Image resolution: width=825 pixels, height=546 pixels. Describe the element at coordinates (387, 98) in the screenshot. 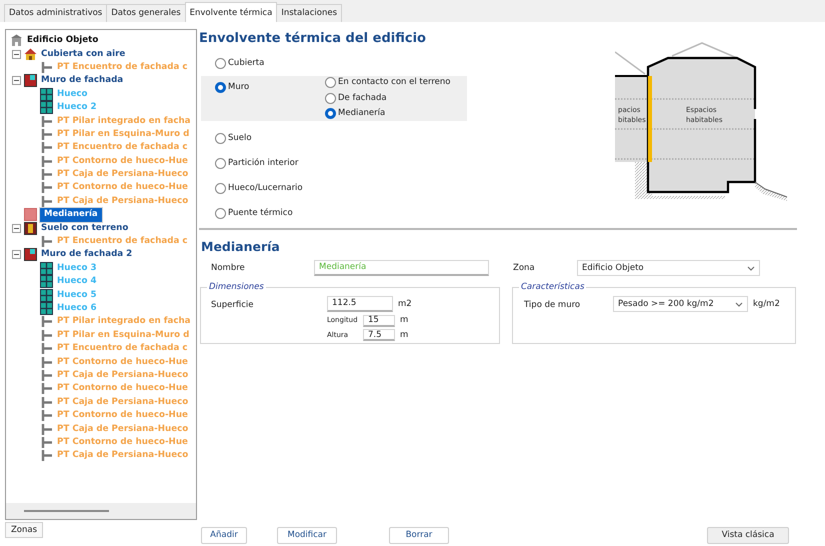

I see `radio-option: De fachada` at that location.